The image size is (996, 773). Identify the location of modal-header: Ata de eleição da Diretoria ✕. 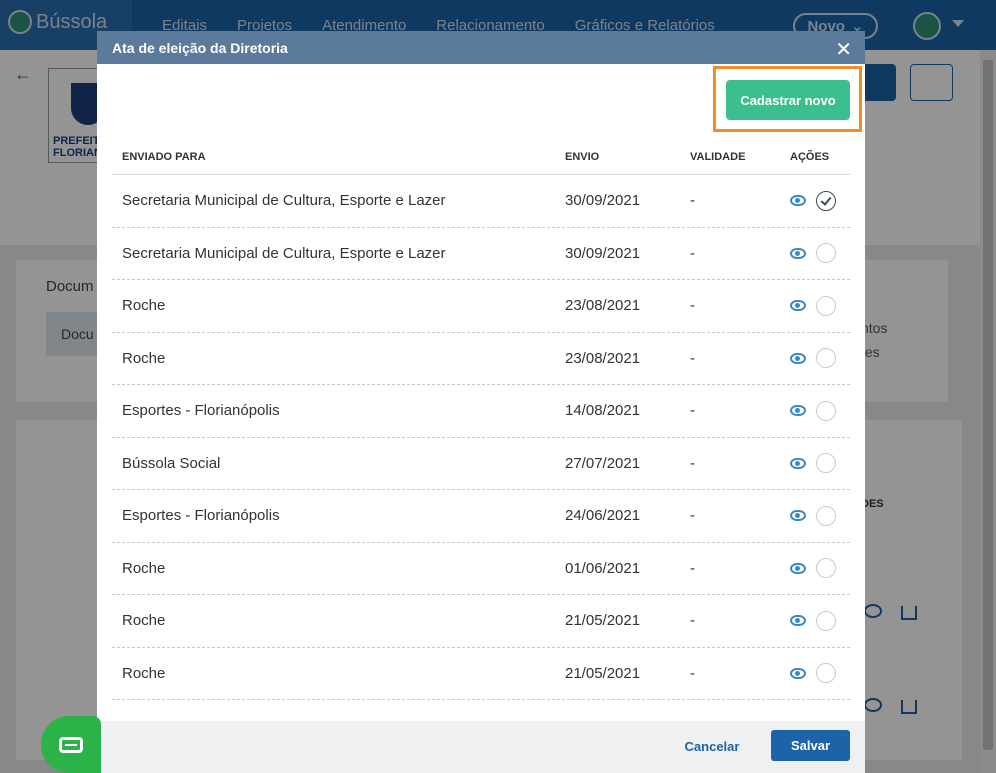
(481, 47).